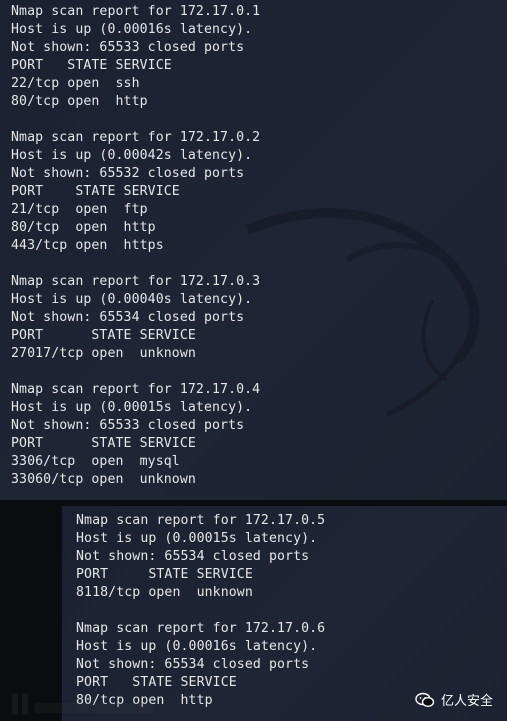  Describe the element at coordinates (83, 704) in the screenshot. I see `faint-logo-icon` at that location.